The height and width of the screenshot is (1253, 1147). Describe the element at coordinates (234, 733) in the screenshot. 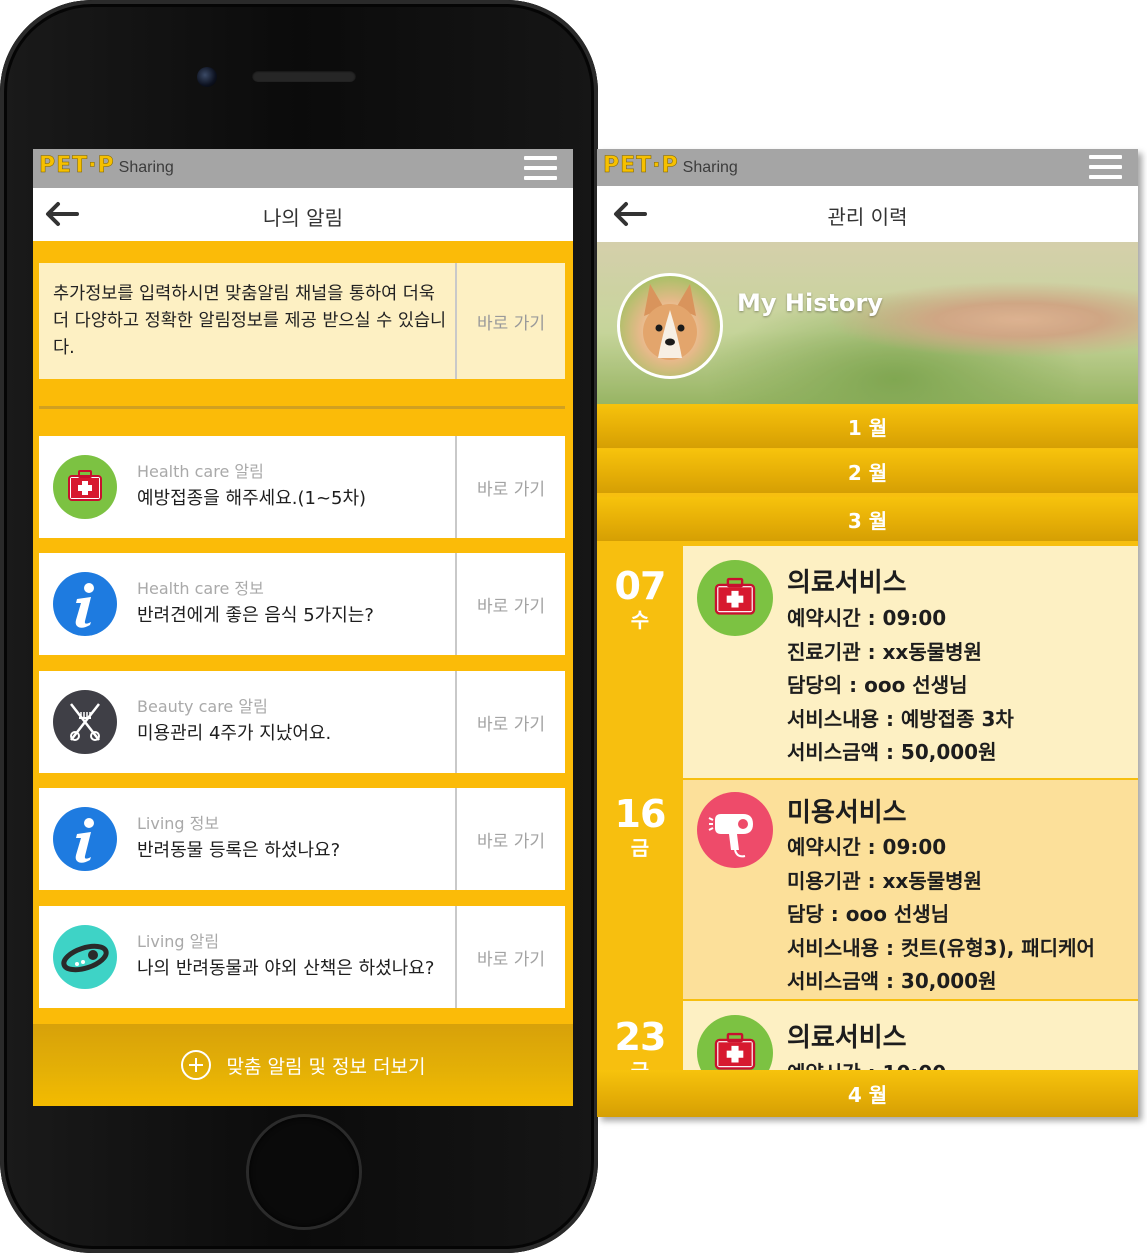

I see `card-message: 미용관리 4주가 지났어요.` at that location.